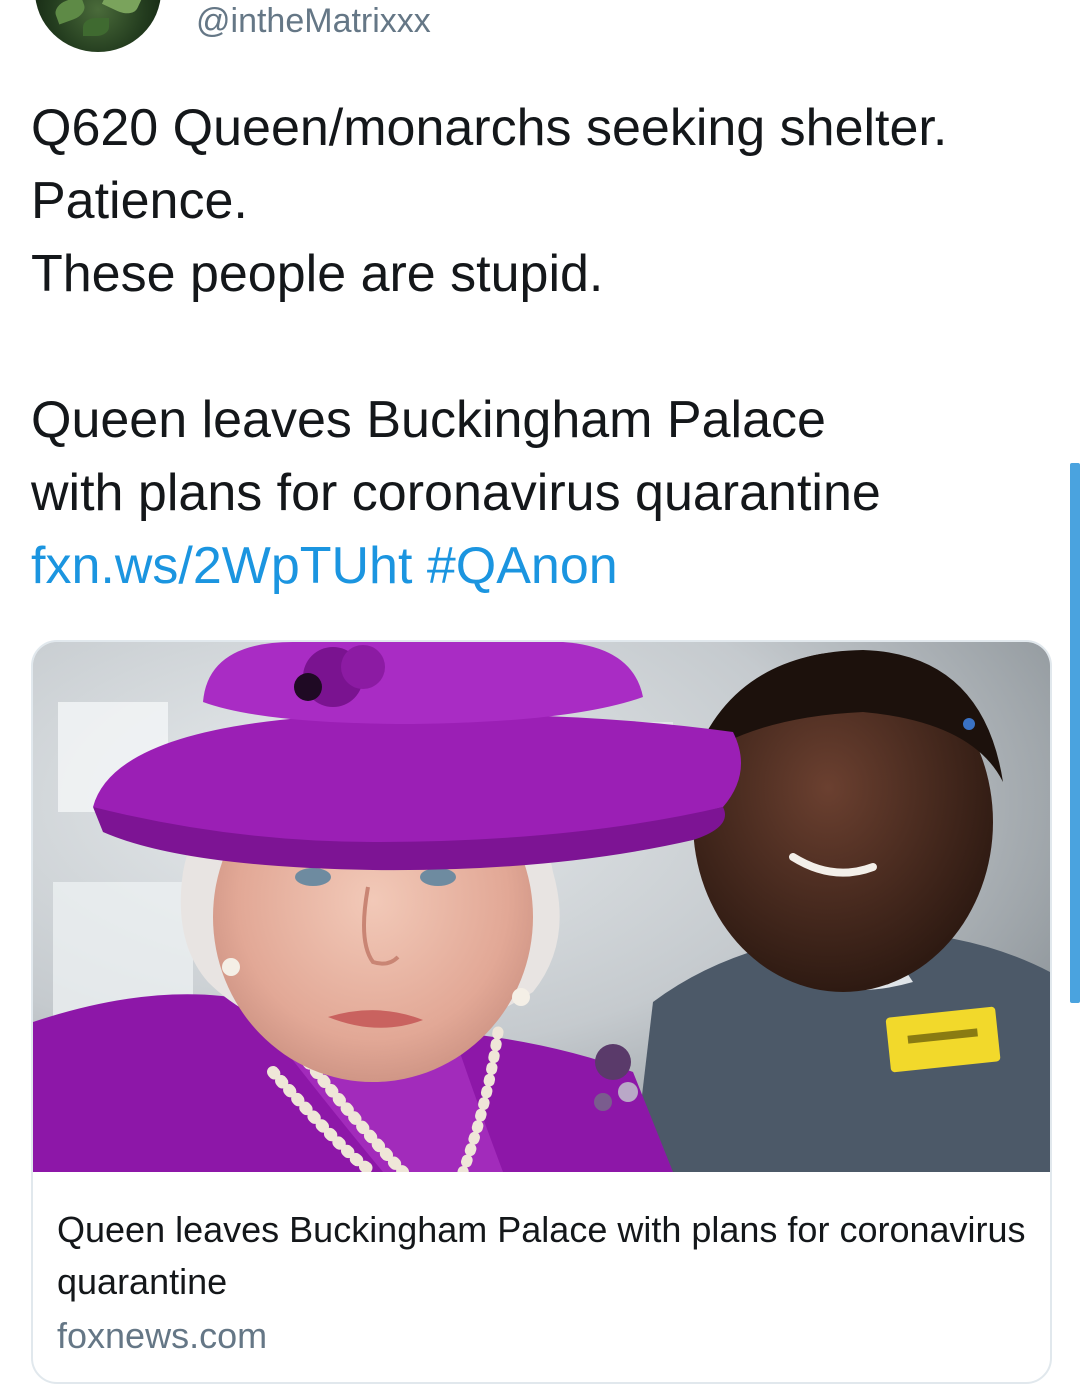 The width and height of the screenshot is (1080, 1384). What do you see at coordinates (317, 274) in the screenshot?
I see `tweet-line: These people are stupid.` at bounding box center [317, 274].